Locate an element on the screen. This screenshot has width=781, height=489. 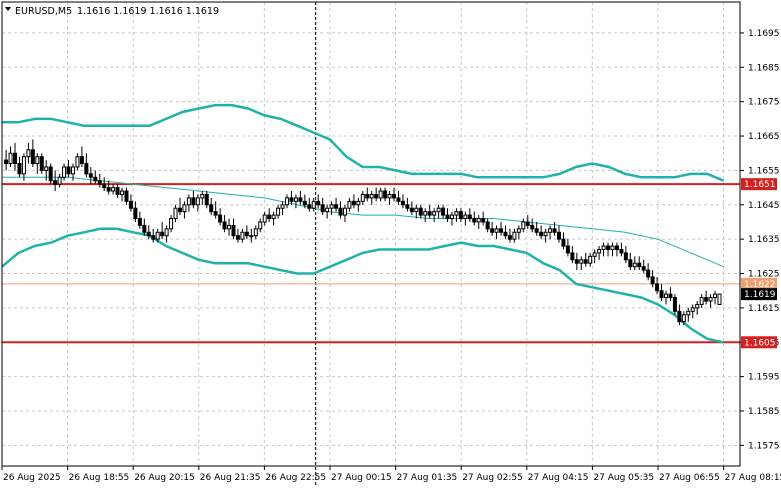
y-tick-label: 1.1575 is located at coordinates (764, 446).